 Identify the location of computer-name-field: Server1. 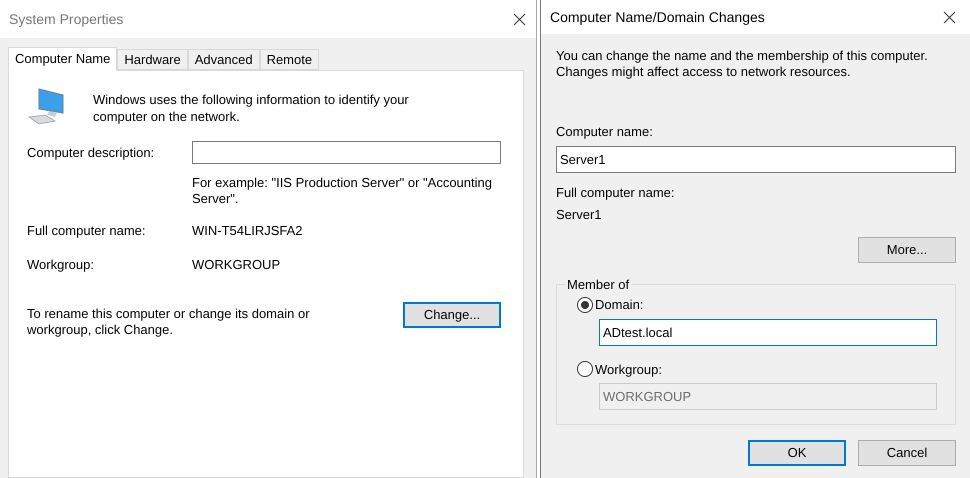
(756, 159).